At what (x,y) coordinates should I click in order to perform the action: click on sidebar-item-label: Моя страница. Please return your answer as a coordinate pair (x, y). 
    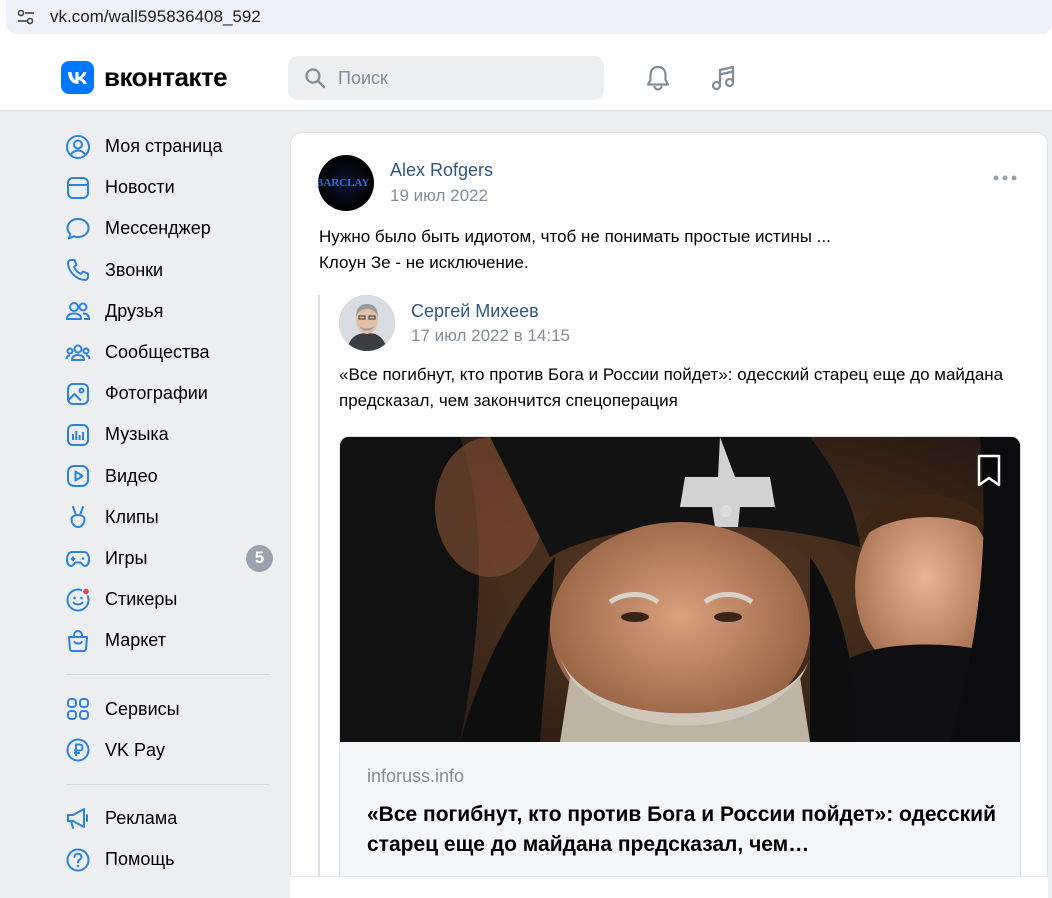
    Looking at the image, I should click on (164, 146).